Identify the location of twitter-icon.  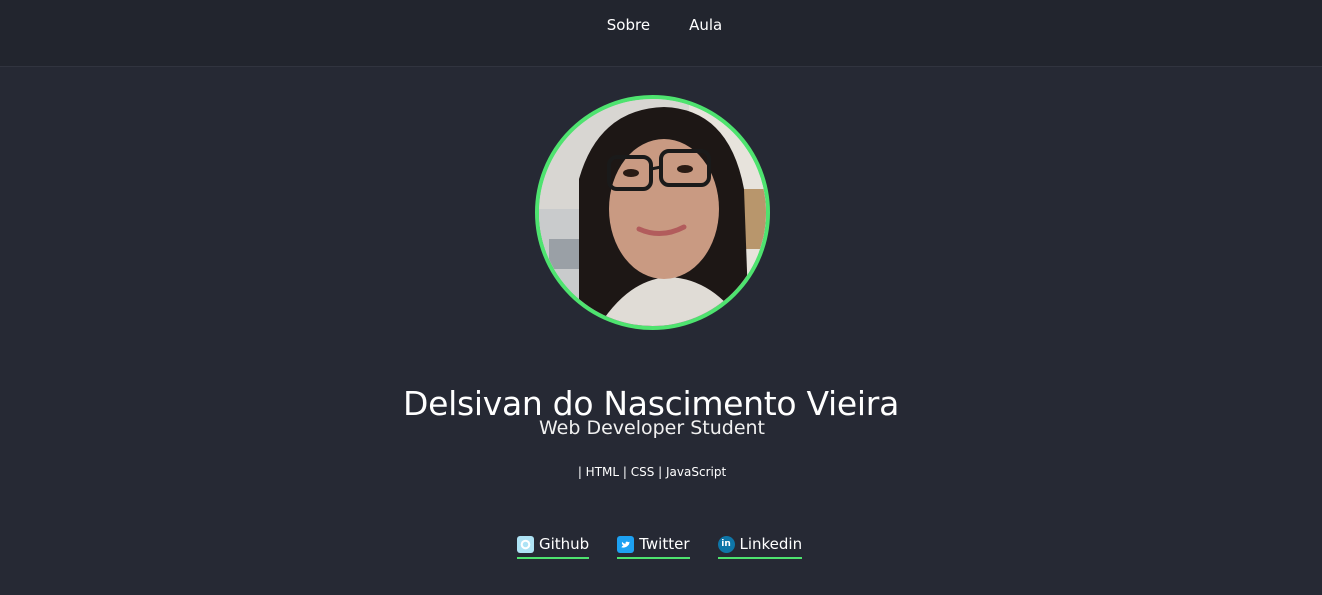
(626, 544).